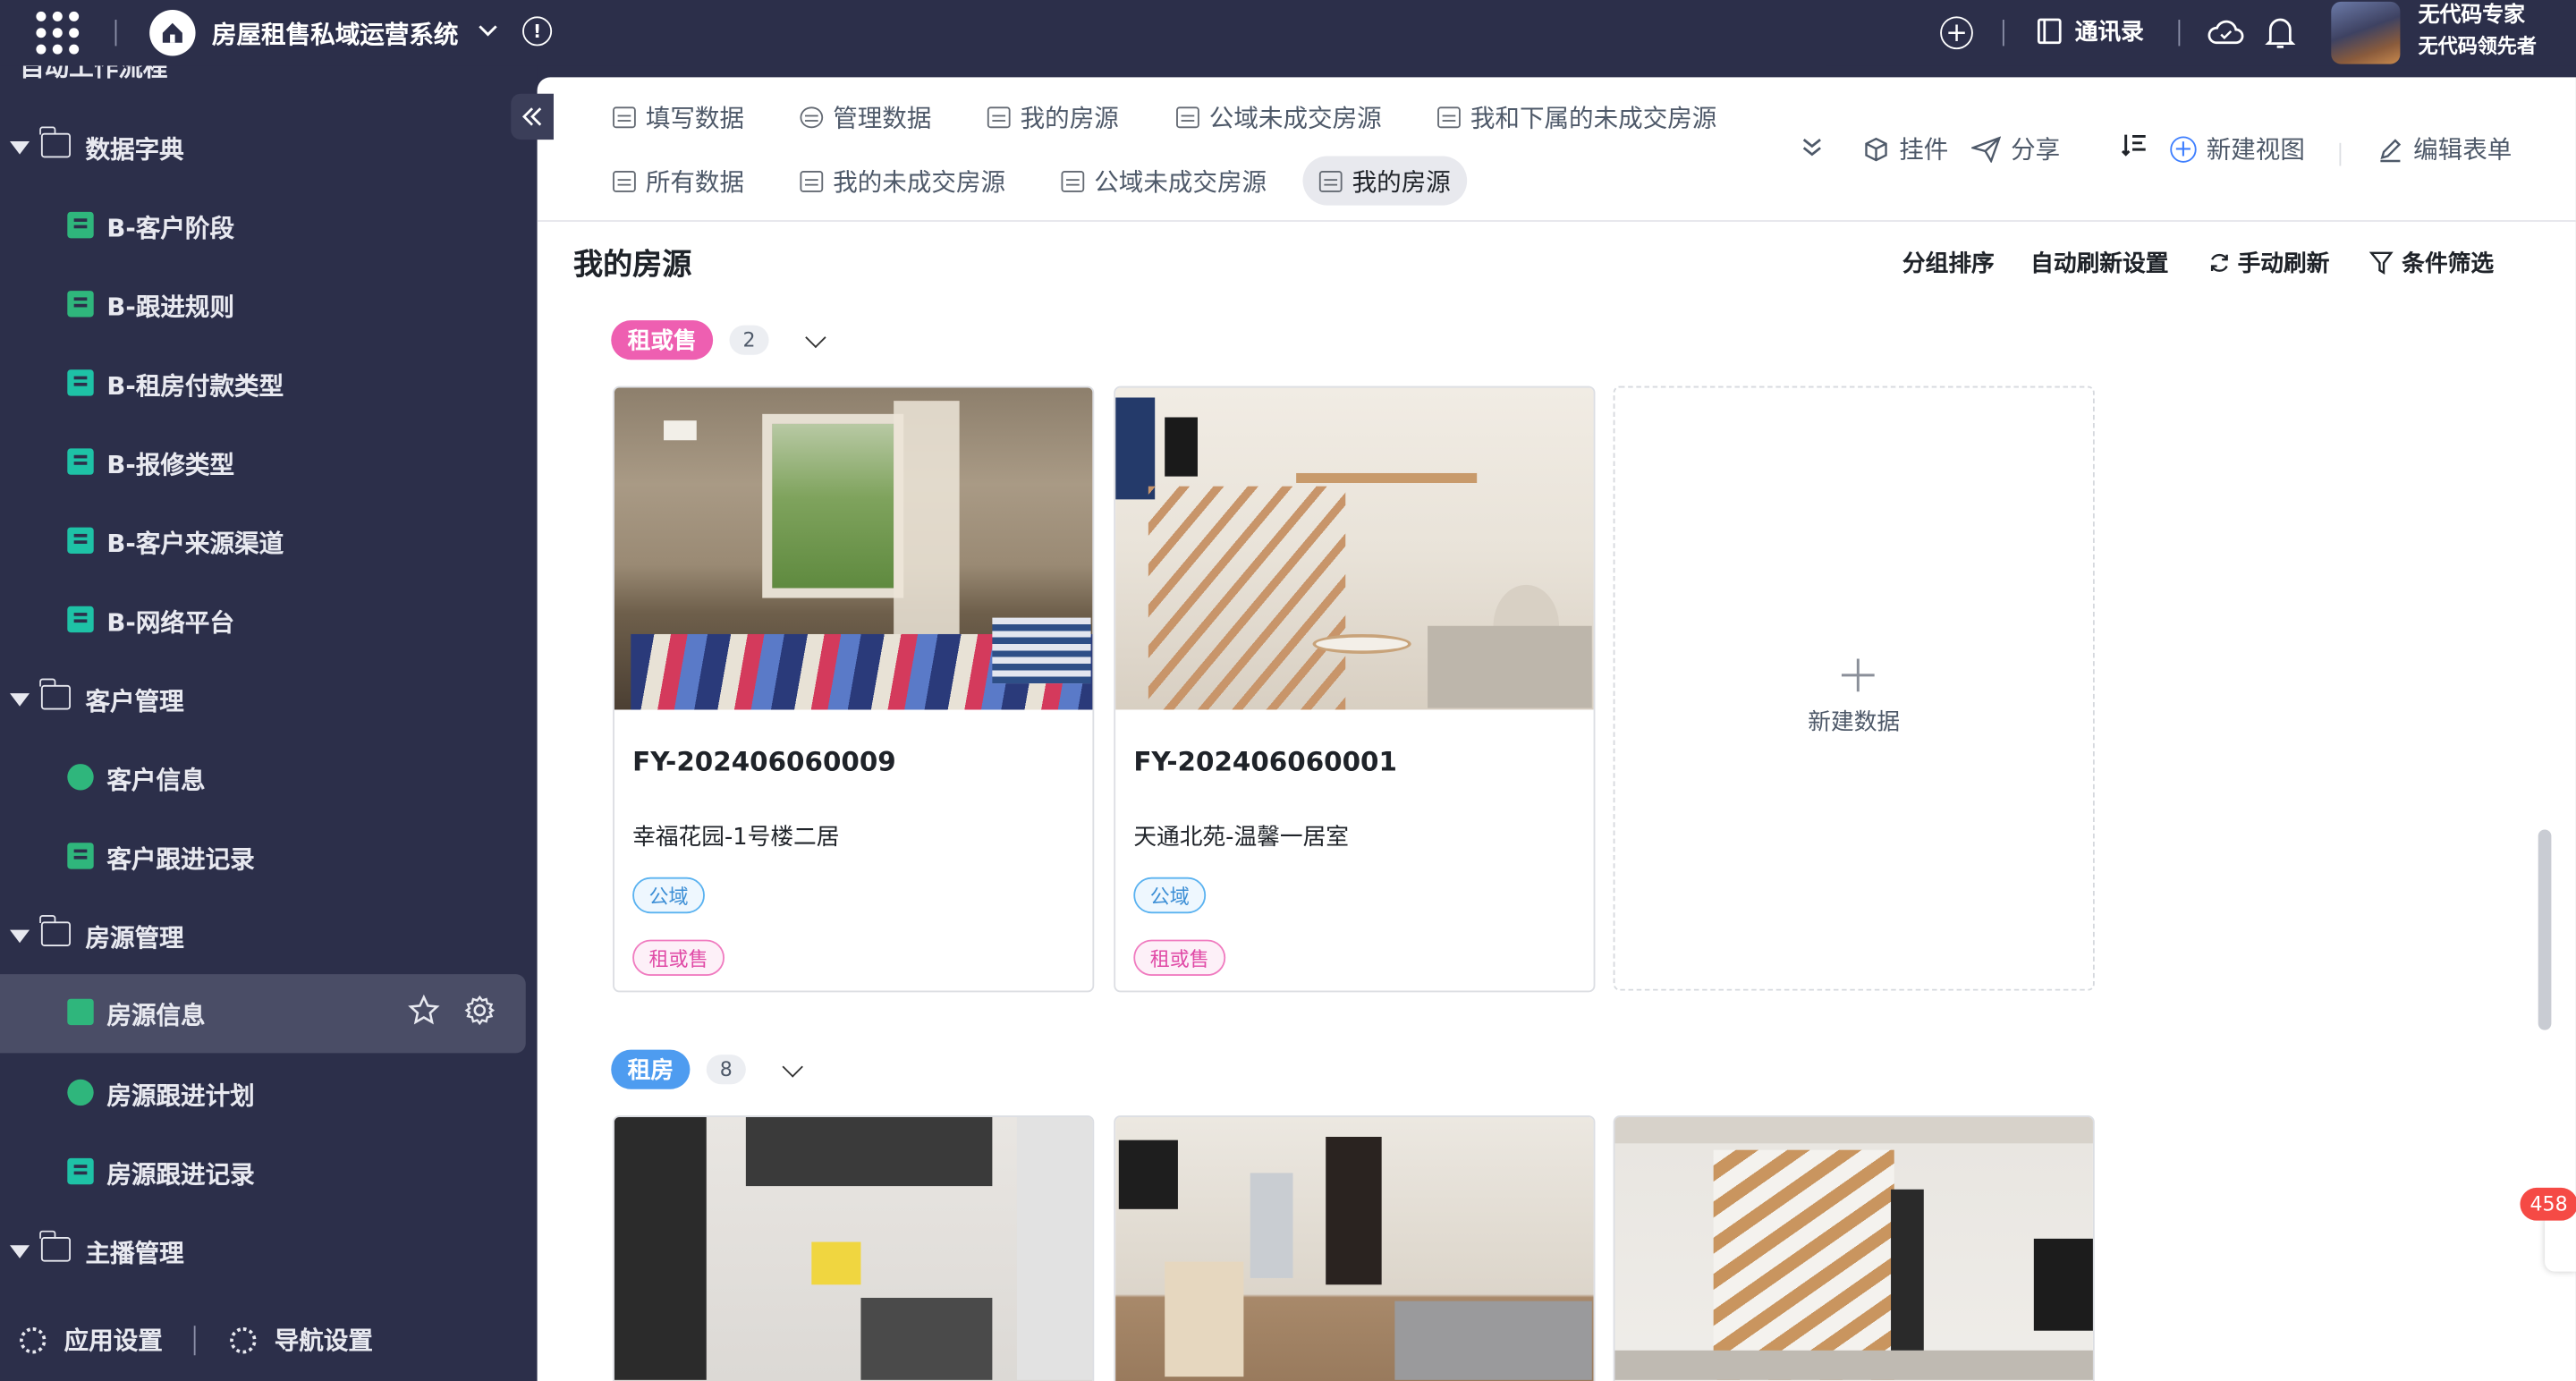 The height and width of the screenshot is (1381, 2576). I want to click on share-label: 分享, so click(2036, 149).